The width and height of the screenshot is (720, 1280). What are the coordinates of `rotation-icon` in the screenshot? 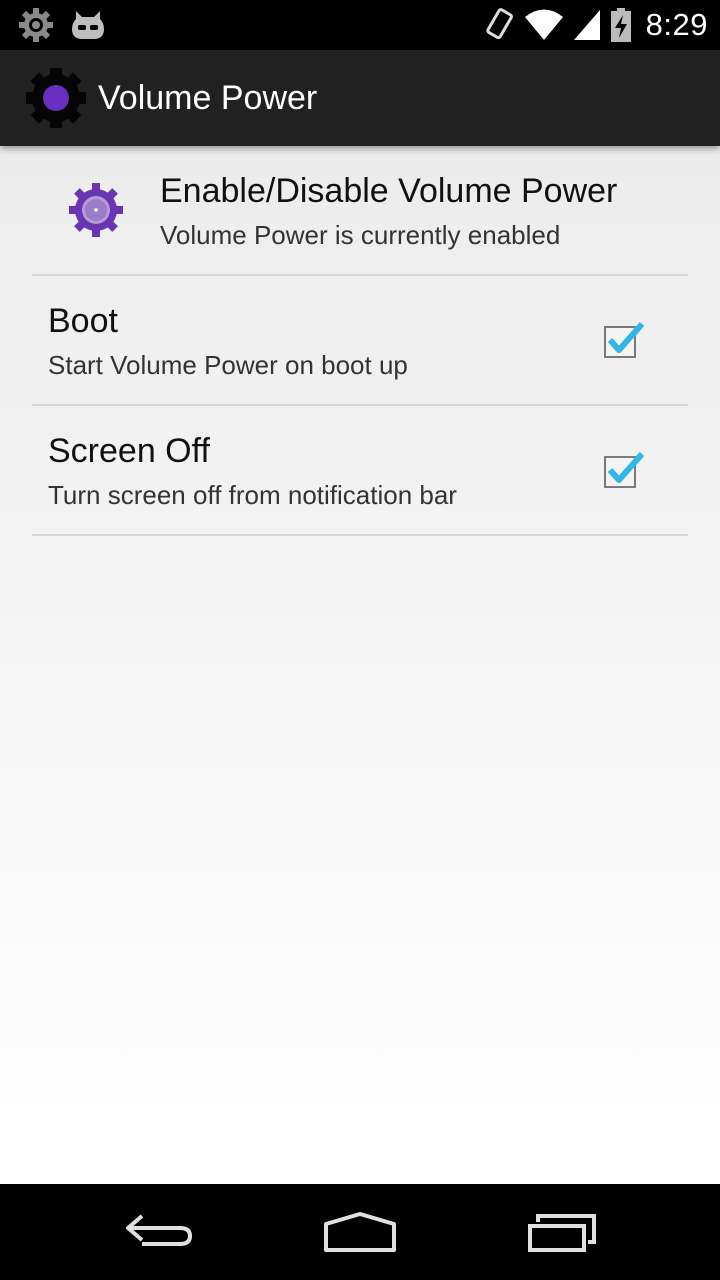 It's located at (499, 24).